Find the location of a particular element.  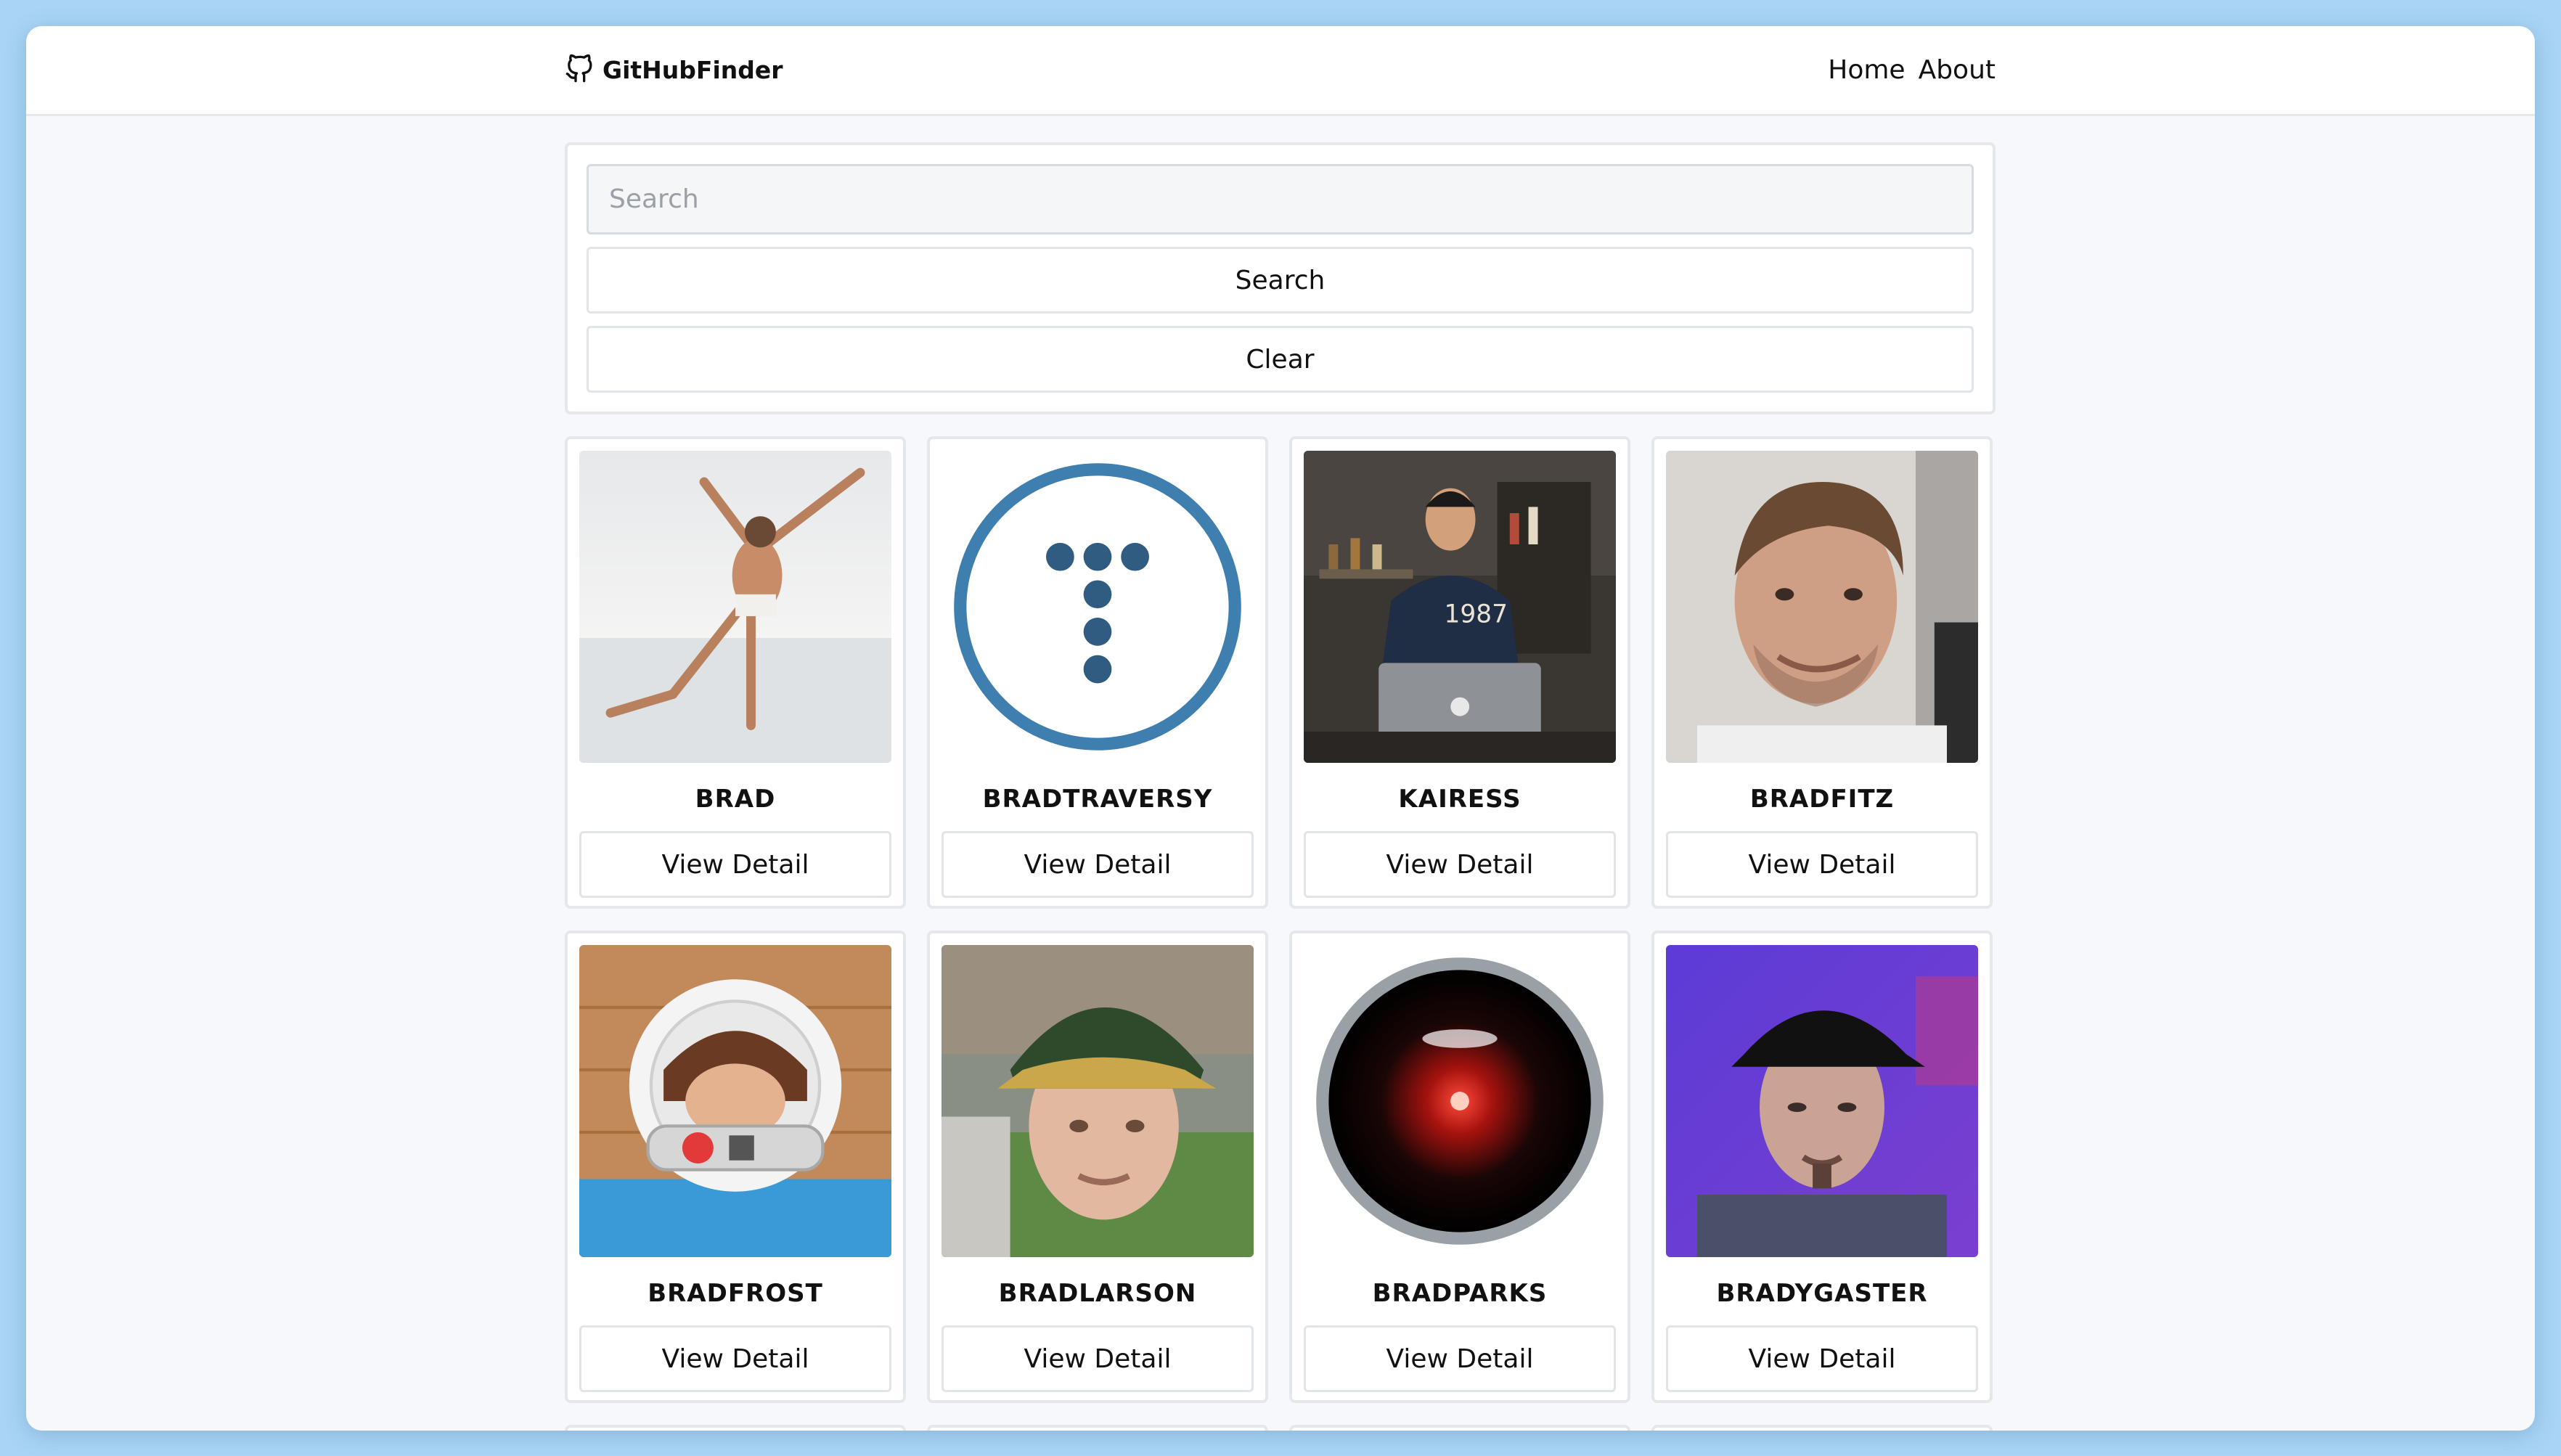

search-button: Search is located at coordinates (1280, 280).